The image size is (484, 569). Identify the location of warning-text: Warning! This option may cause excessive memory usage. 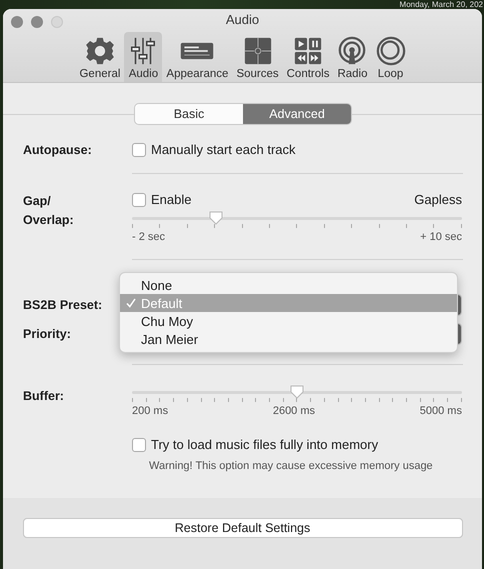
(291, 466).